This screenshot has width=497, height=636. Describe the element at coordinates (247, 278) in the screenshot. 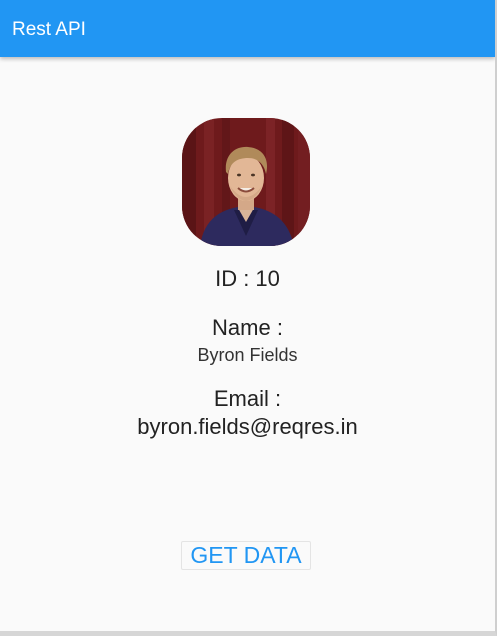

I see `user-id: ID : 10` at that location.